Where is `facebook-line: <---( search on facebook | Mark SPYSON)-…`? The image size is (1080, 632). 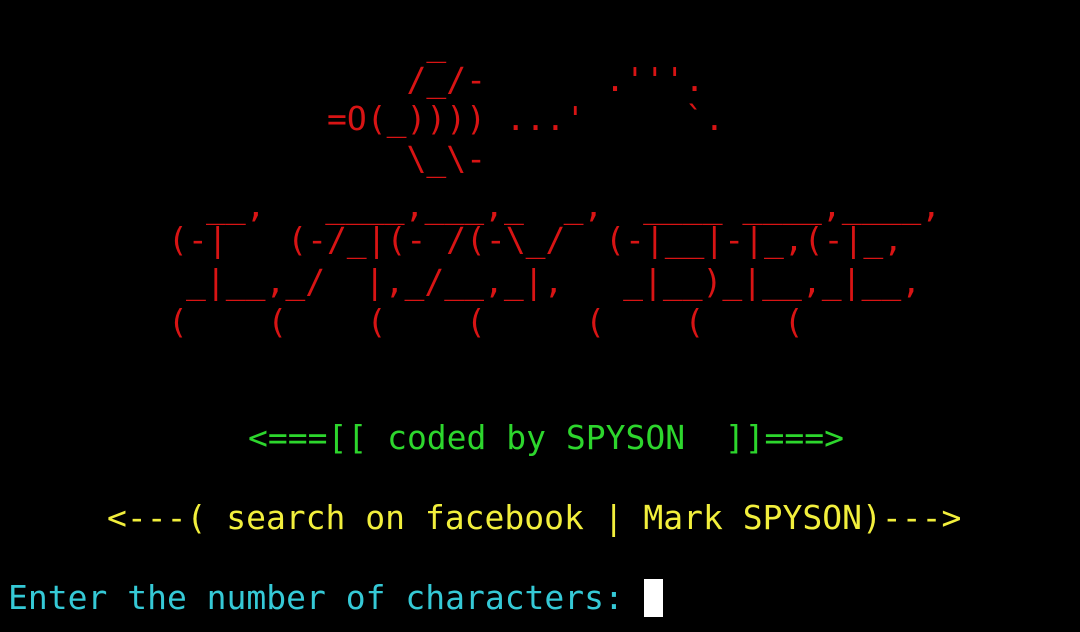 facebook-line: <---( search on facebook | Mark SPYSON)-… is located at coordinates (534, 517).